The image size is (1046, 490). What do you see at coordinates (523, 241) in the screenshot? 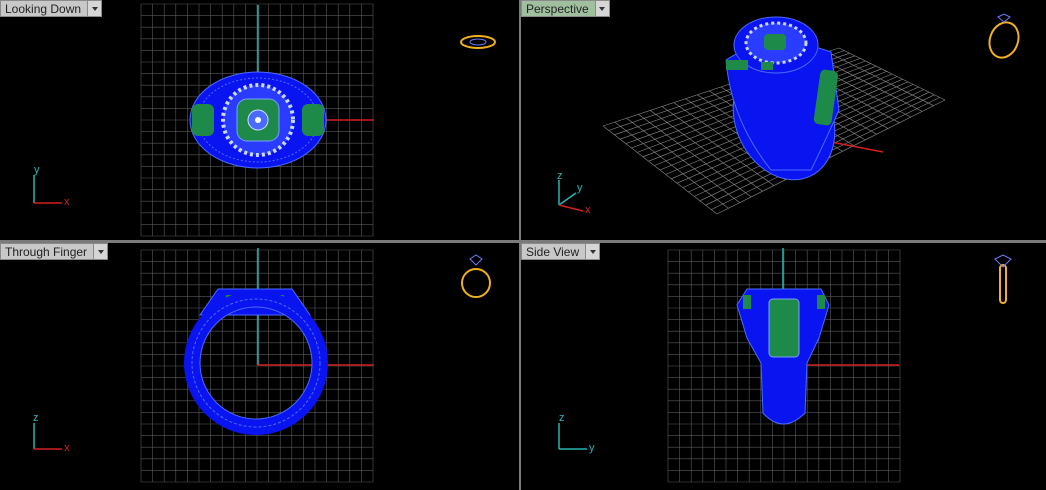
I see `viewport-divider-horizontal` at bounding box center [523, 241].